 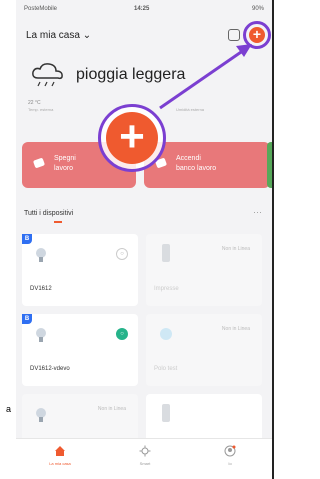 I want to click on rain-cloud-icon, so click(x=47, y=75).